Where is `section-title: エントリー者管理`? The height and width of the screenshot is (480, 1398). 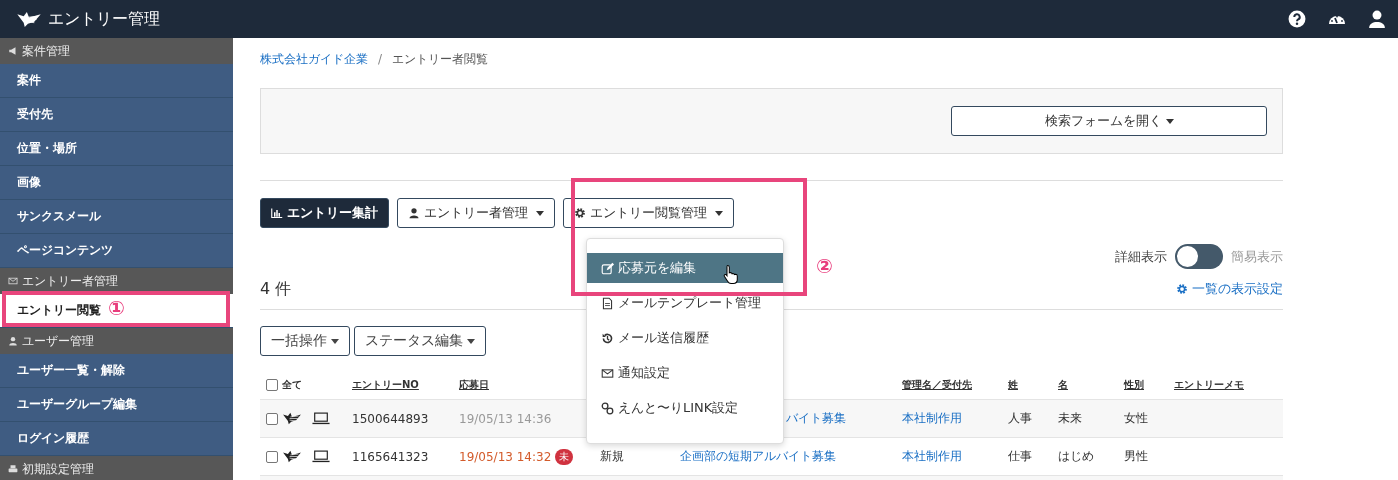
section-title: エントリー者管理 is located at coordinates (70, 281).